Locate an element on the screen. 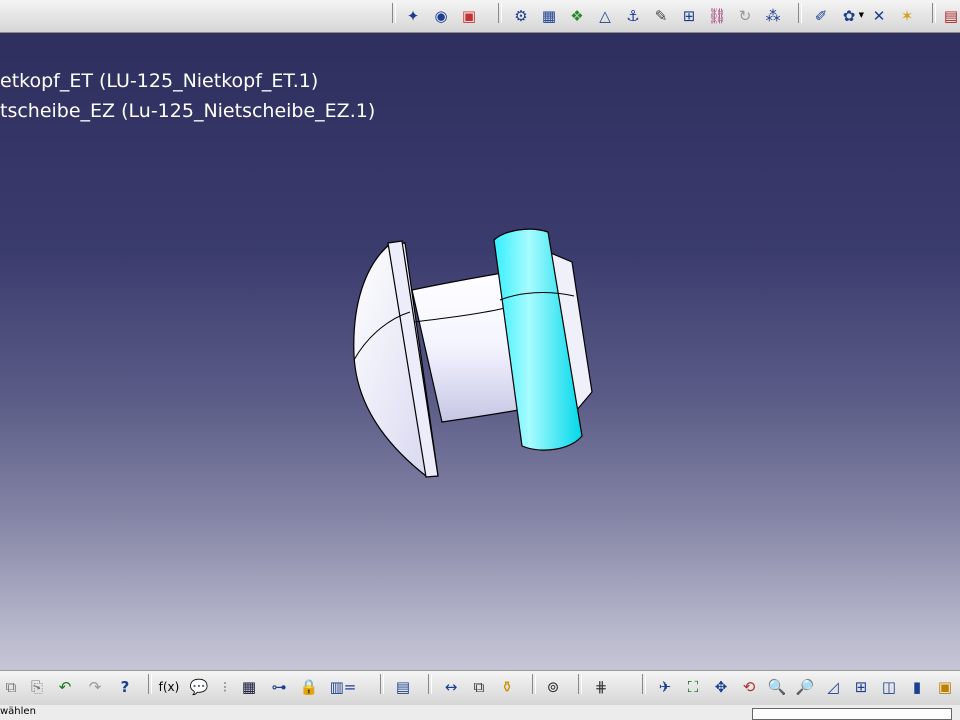 This screenshot has height=720, width=960. whats-this-icon: ? is located at coordinates (125, 687).